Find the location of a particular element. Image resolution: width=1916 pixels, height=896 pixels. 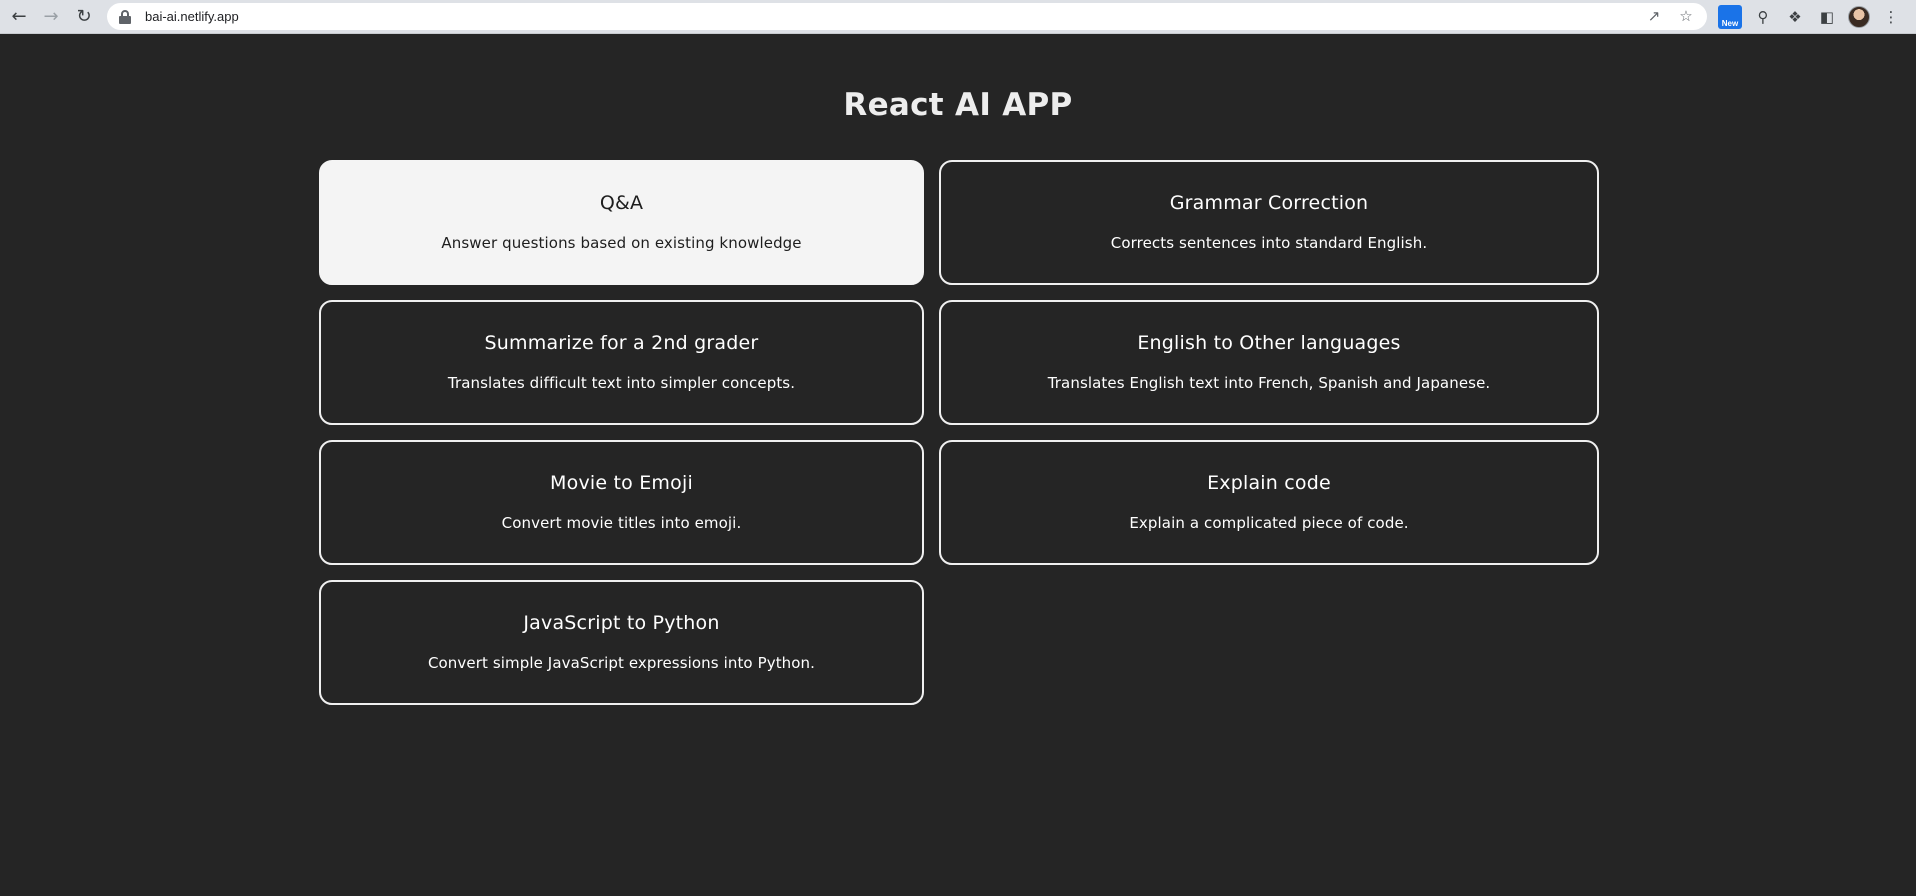

card-description: Convert movie titles into emoji. is located at coordinates (621, 523).